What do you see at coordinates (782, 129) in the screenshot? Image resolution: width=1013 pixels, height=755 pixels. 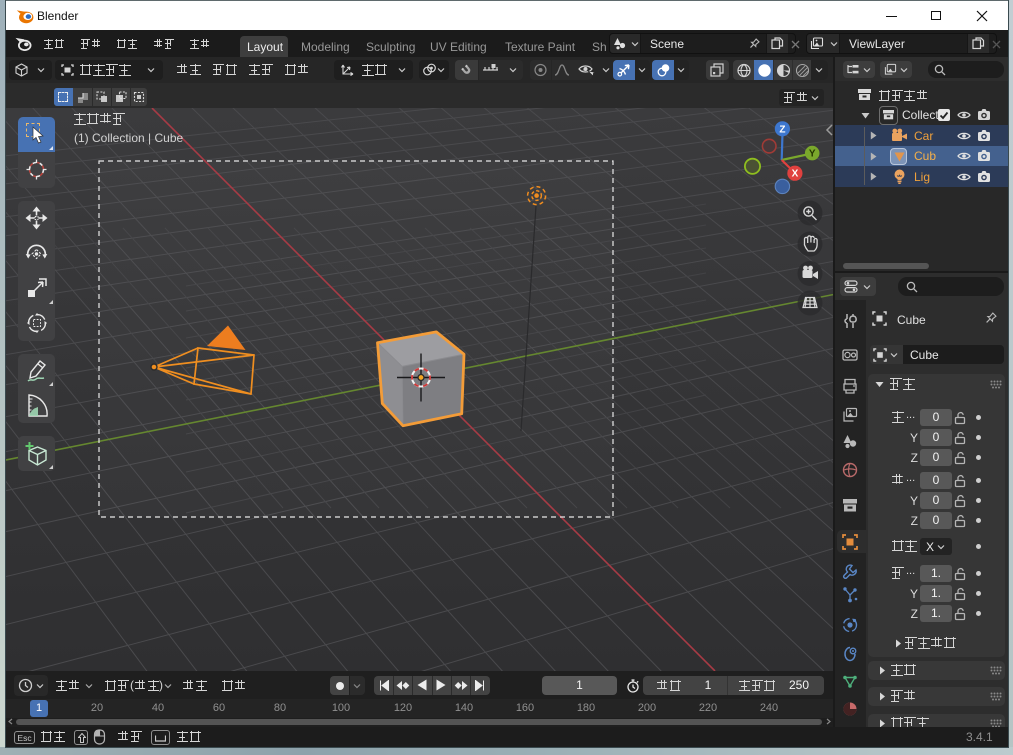 I see `svg-text: Z` at bounding box center [782, 129].